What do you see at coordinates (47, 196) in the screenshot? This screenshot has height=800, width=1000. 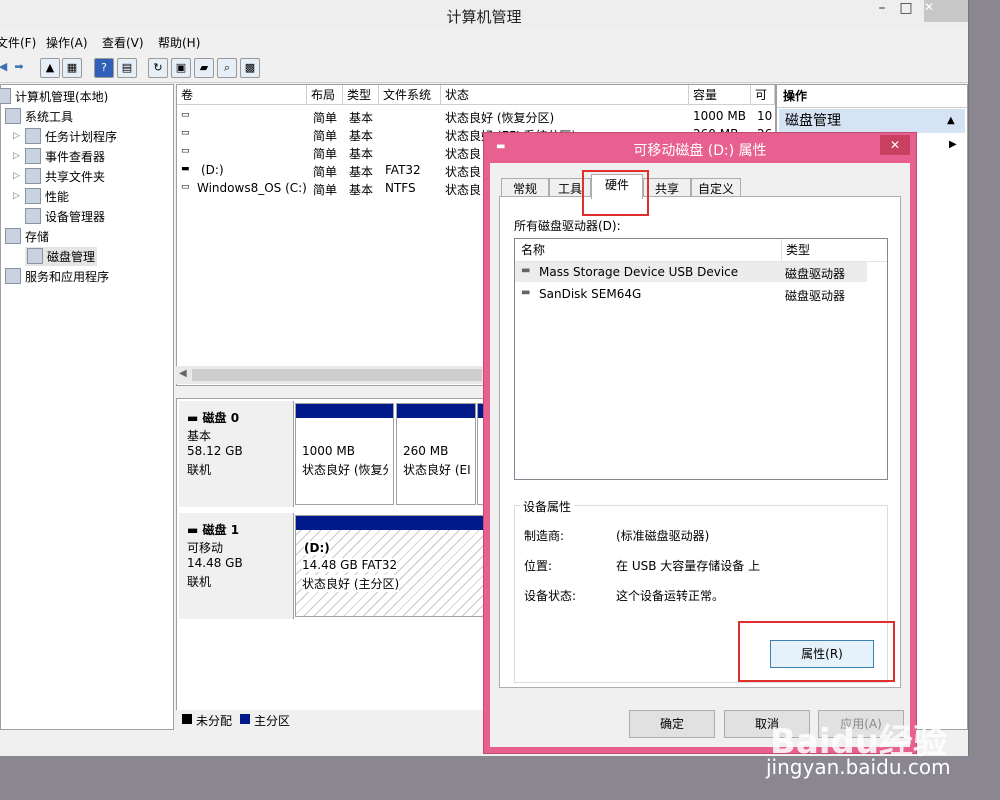 I see `tree-item-performance: 性能` at bounding box center [47, 196].